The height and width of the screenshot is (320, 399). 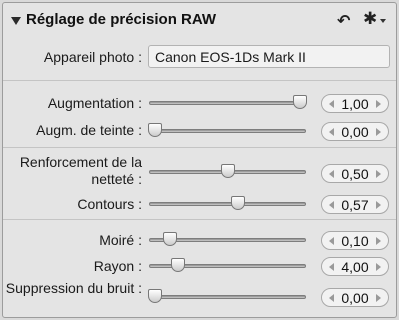 What do you see at coordinates (94, 103) in the screenshot?
I see `label-augmentation: Augmentation :` at bounding box center [94, 103].